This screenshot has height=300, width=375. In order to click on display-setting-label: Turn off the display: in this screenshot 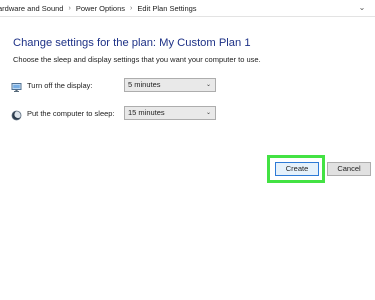, I will do `click(60, 85)`.